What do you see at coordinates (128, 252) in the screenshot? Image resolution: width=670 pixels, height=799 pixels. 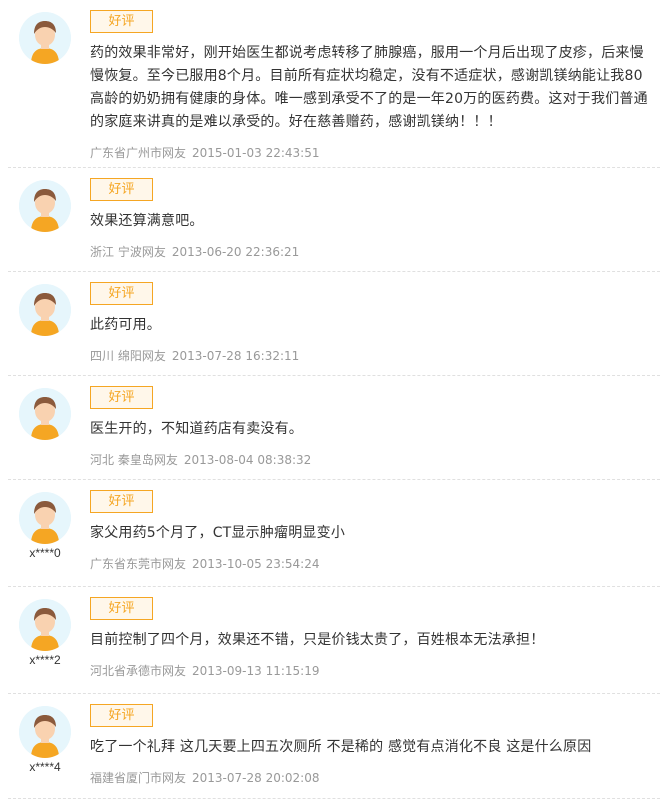 I see `review-location: 浙江 宁波网友` at bounding box center [128, 252].